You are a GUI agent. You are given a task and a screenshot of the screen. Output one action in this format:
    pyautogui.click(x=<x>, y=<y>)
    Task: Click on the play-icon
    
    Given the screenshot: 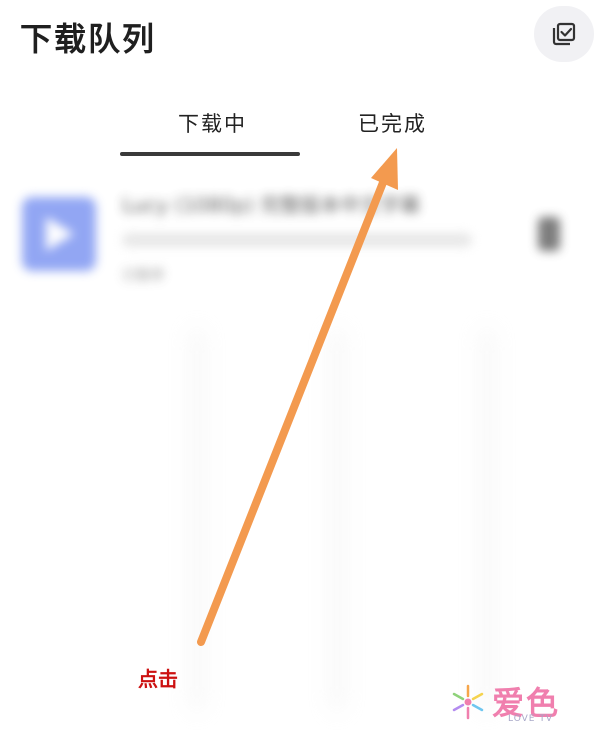 What is the action you would take?
    pyautogui.click(x=60, y=234)
    